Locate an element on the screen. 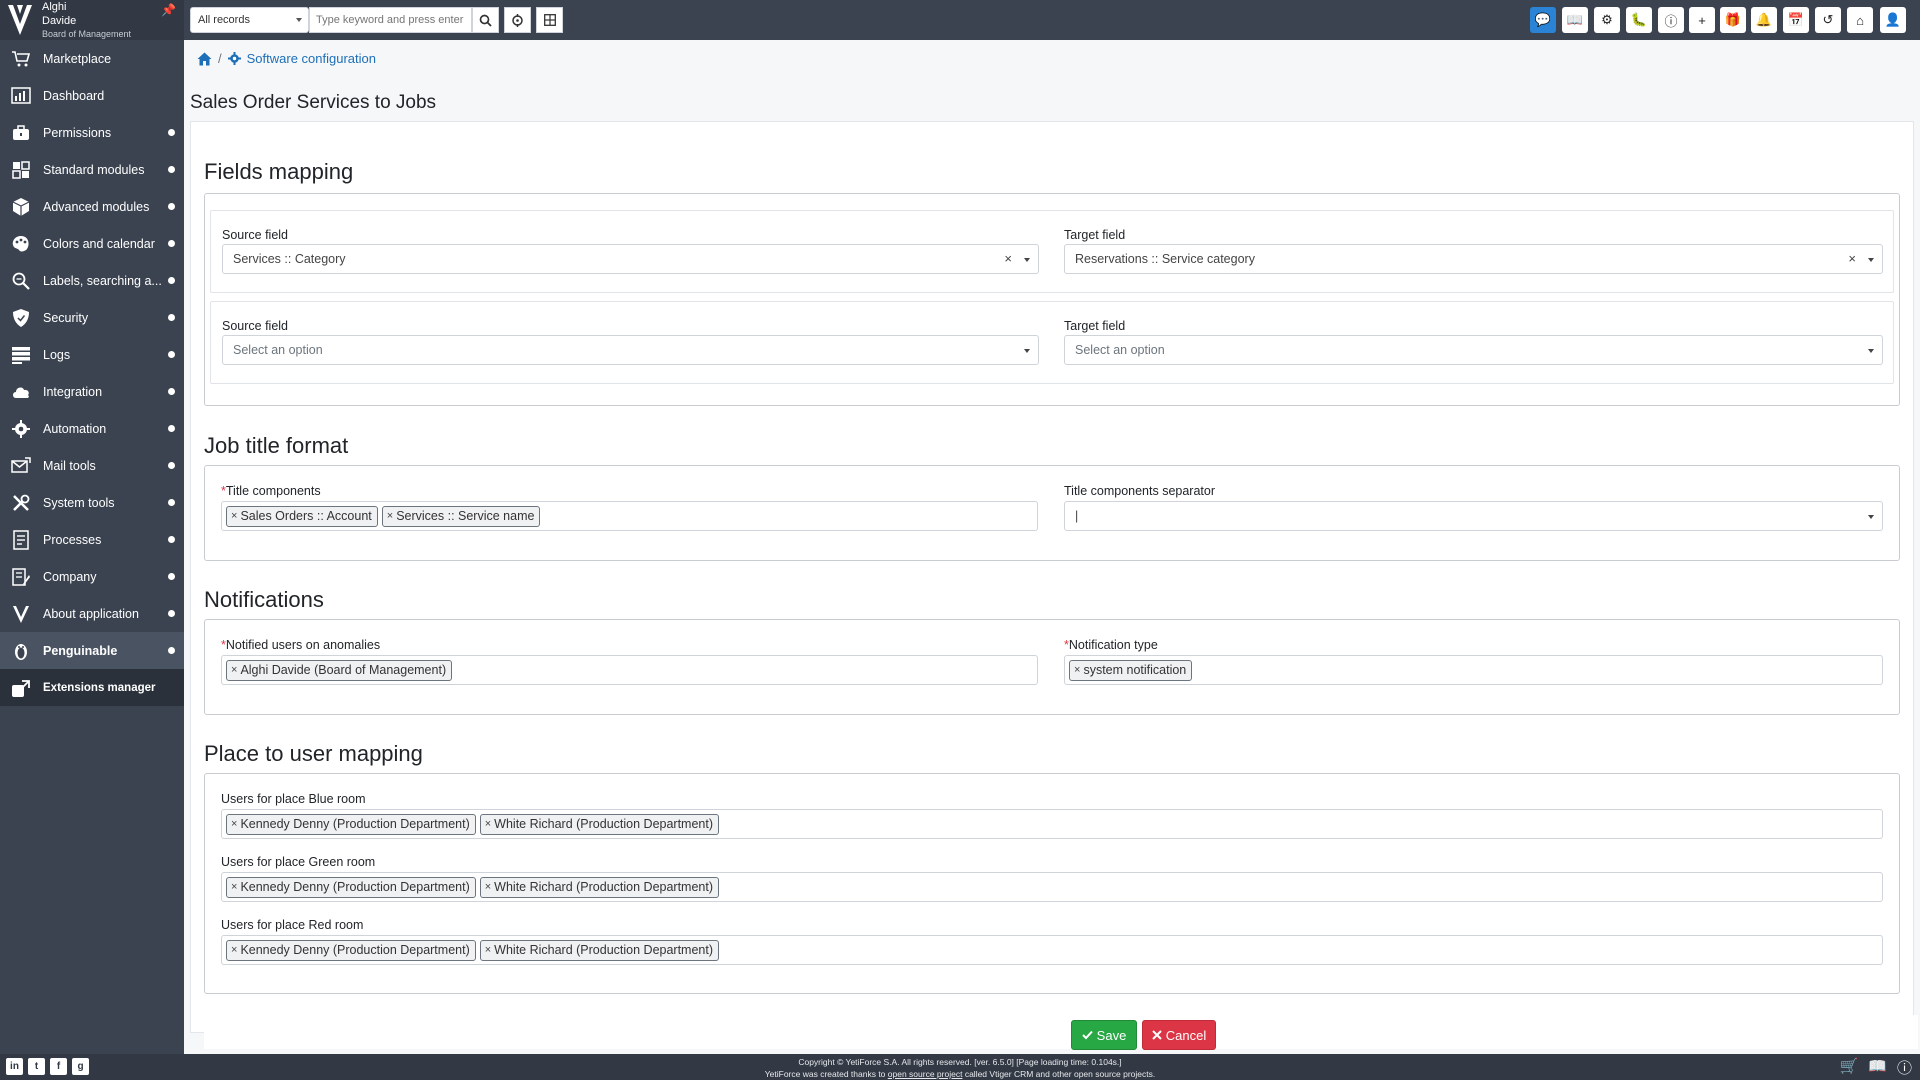 The width and height of the screenshot is (1920, 1080). selected-tag: × system notification is located at coordinates (1131, 670).